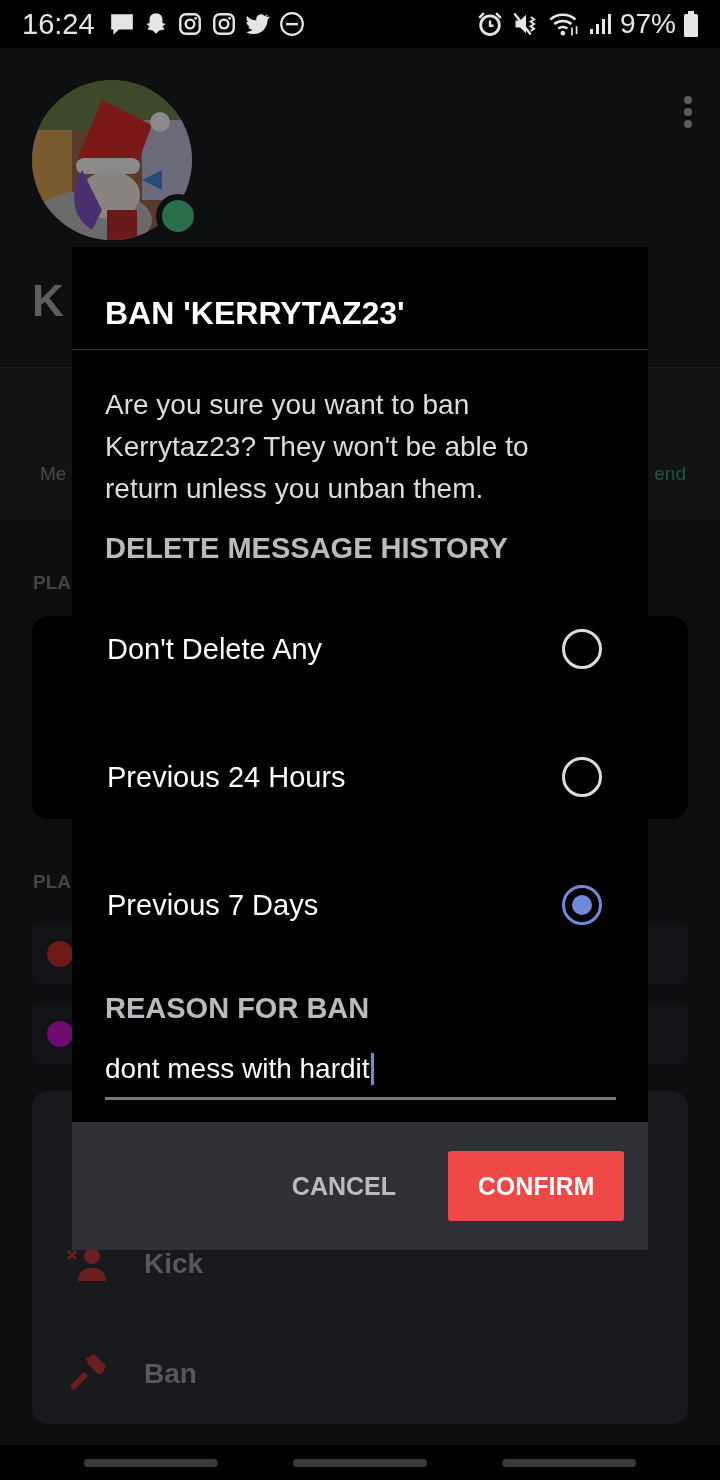 This screenshot has height=1480, width=720. What do you see at coordinates (291, 24) in the screenshot?
I see `do-not-disturb-icon` at bounding box center [291, 24].